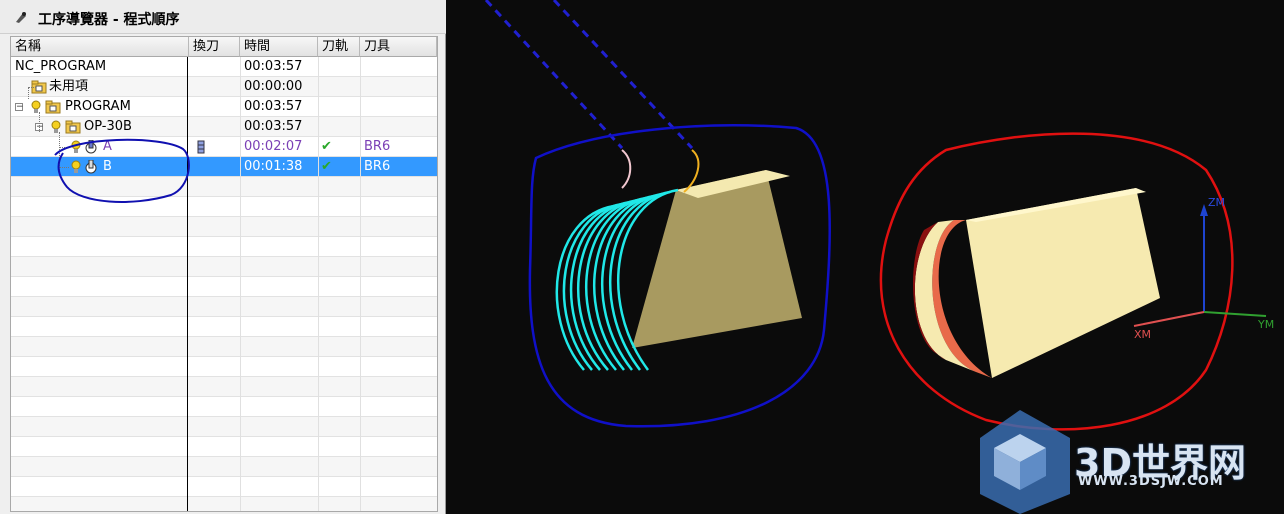  Describe the element at coordinates (1265, 324) in the screenshot. I see `axis-y-label: YM` at that location.